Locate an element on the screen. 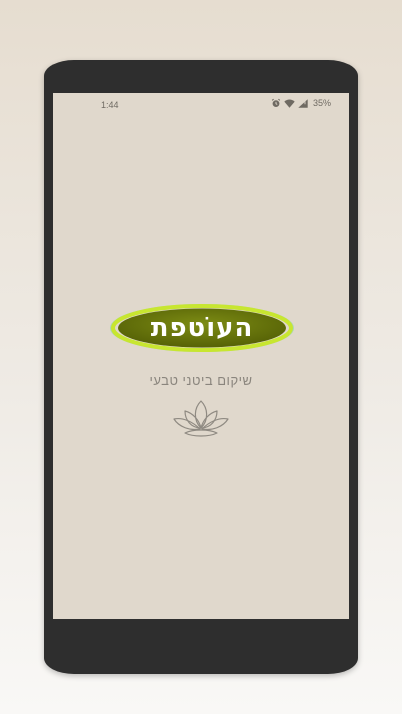 This screenshot has height=714, width=402. alarm-icon is located at coordinates (276, 102).